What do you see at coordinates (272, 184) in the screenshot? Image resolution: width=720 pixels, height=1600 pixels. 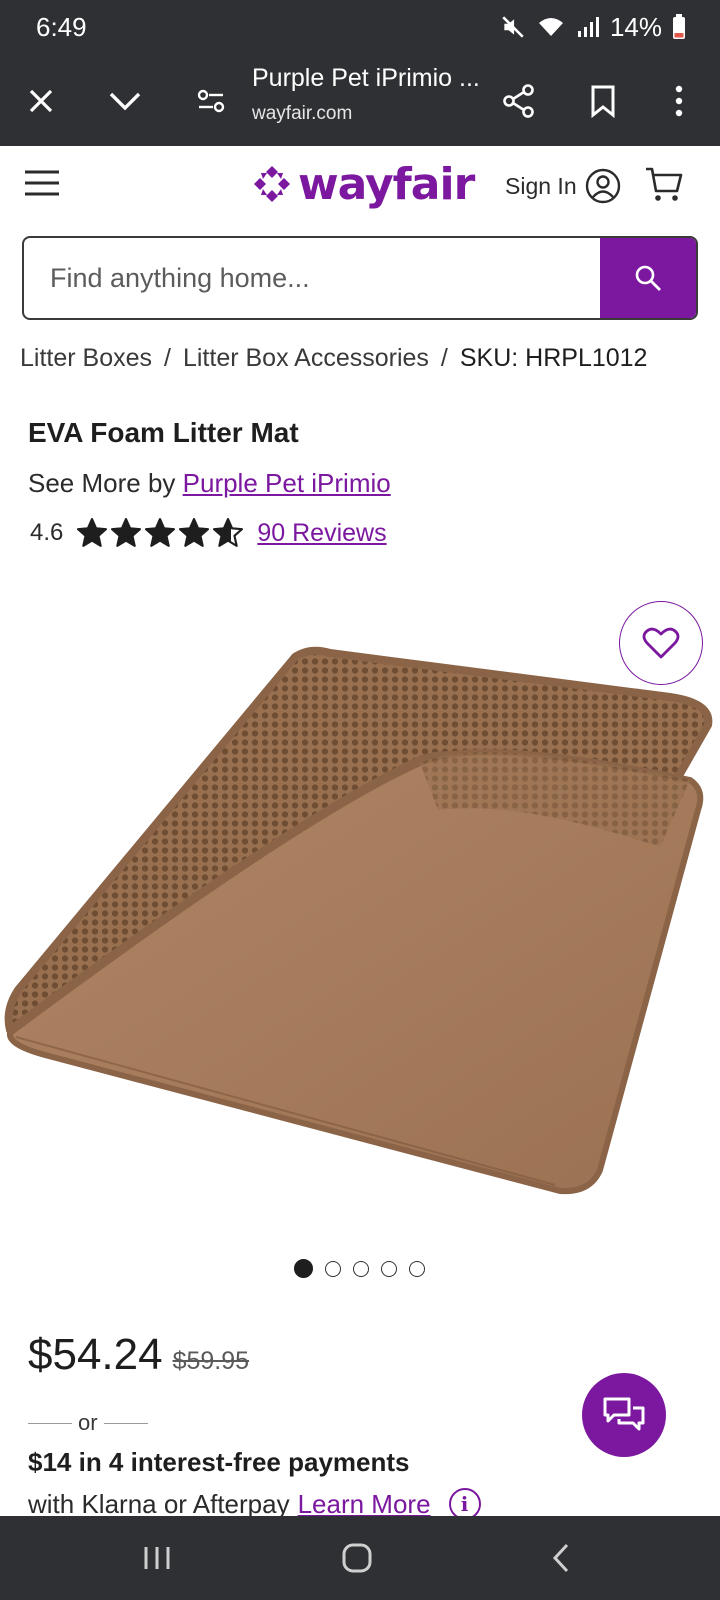 I see `logo-mark` at bounding box center [272, 184].